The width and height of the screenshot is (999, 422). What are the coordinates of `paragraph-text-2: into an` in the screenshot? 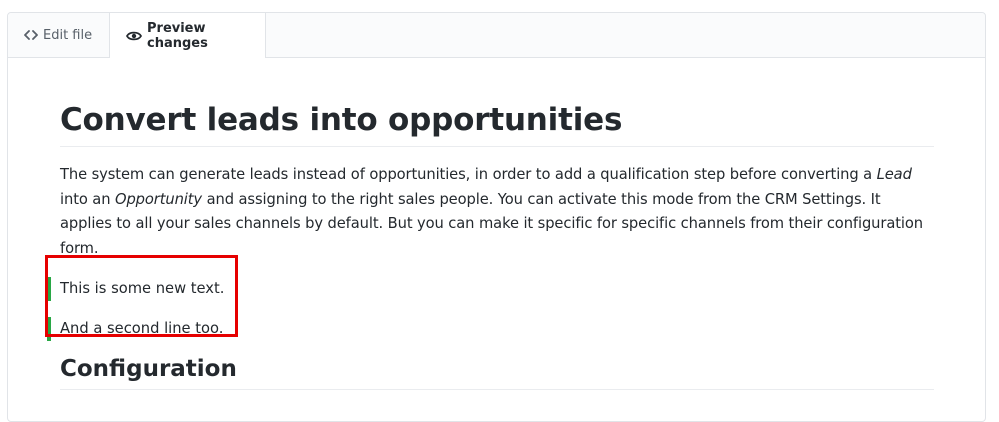 It's located at (87, 199).